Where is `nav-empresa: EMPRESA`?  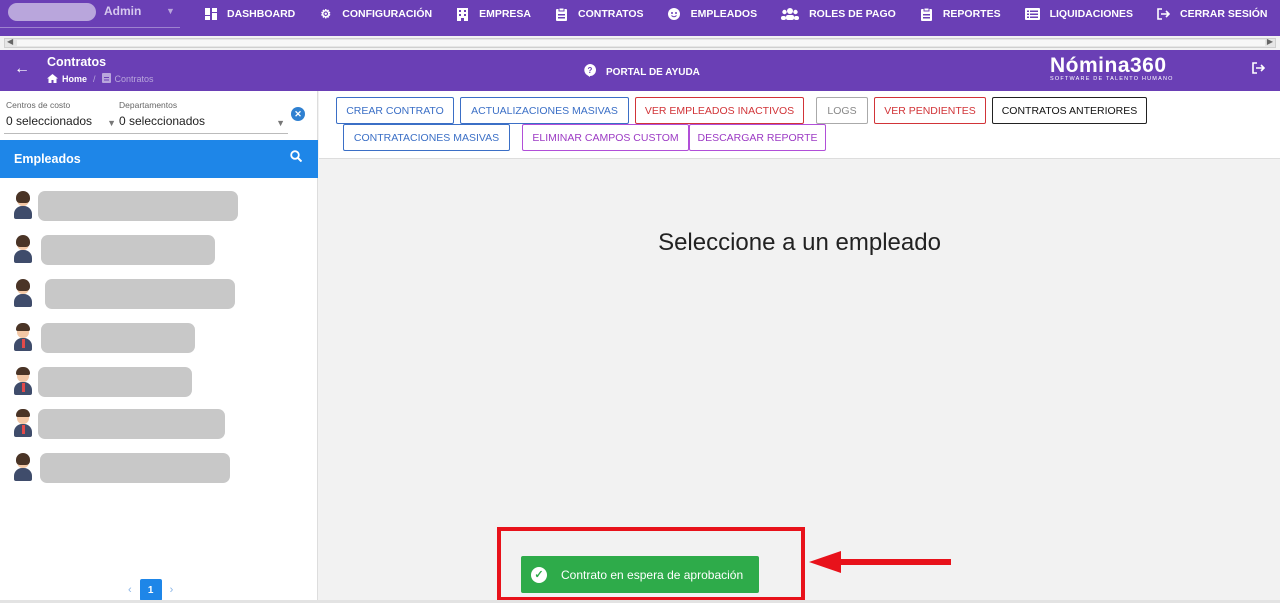
nav-empresa: EMPRESA is located at coordinates (494, 14).